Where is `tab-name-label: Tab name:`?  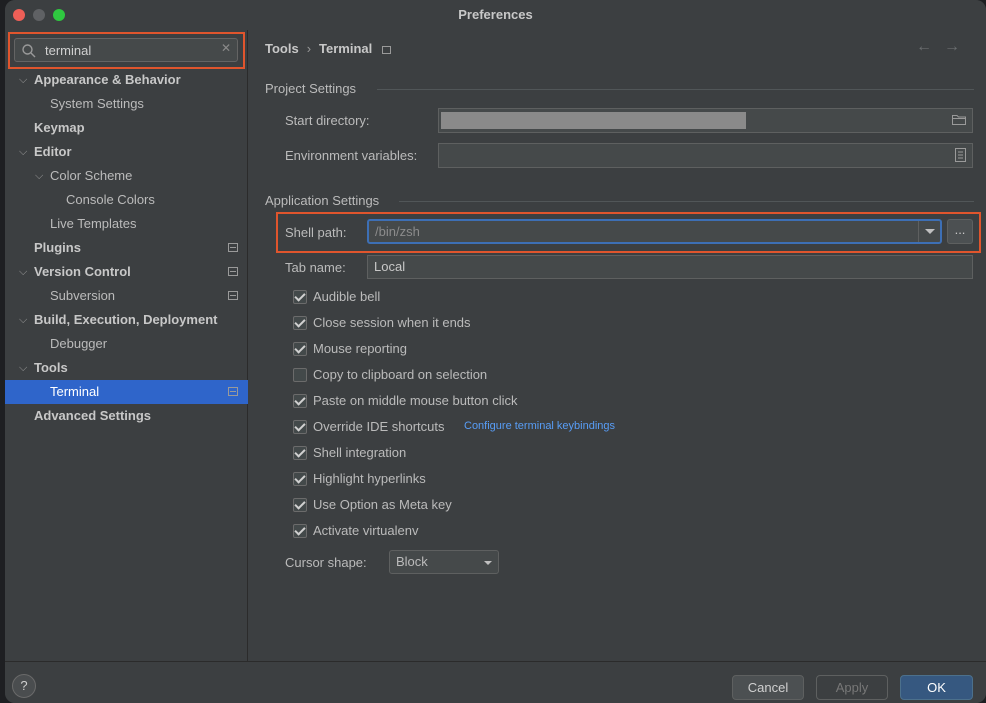 tab-name-label: Tab name: is located at coordinates (315, 267).